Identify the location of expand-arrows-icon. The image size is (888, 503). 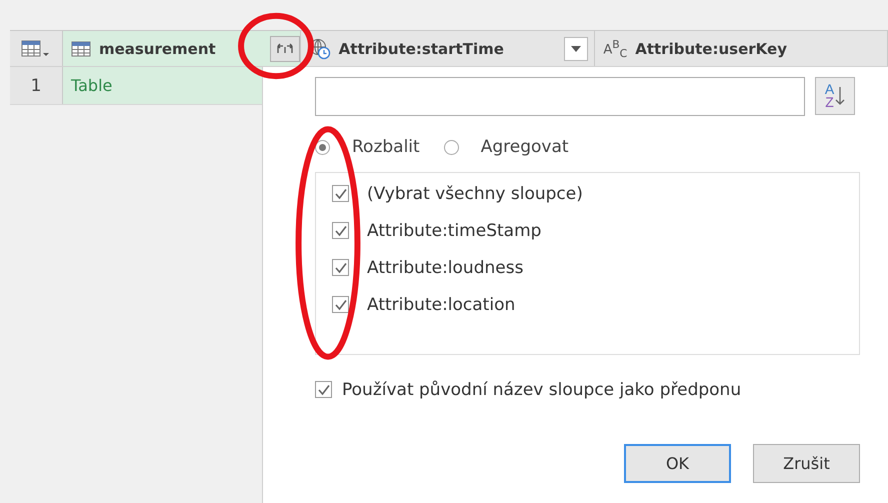
(285, 48).